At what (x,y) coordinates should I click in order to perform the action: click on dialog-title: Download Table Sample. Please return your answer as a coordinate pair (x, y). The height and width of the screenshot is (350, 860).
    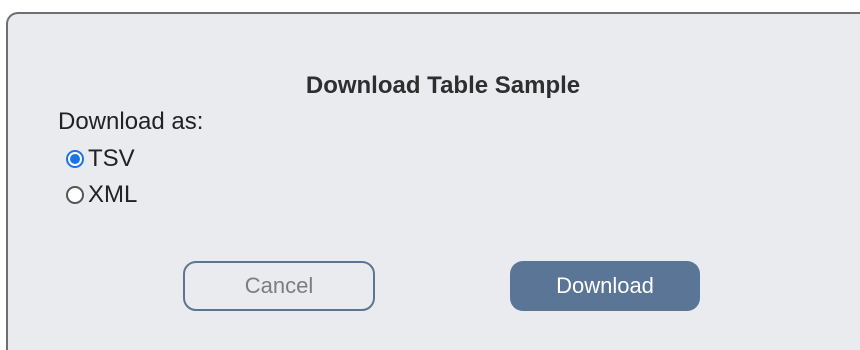
    Looking at the image, I should click on (443, 85).